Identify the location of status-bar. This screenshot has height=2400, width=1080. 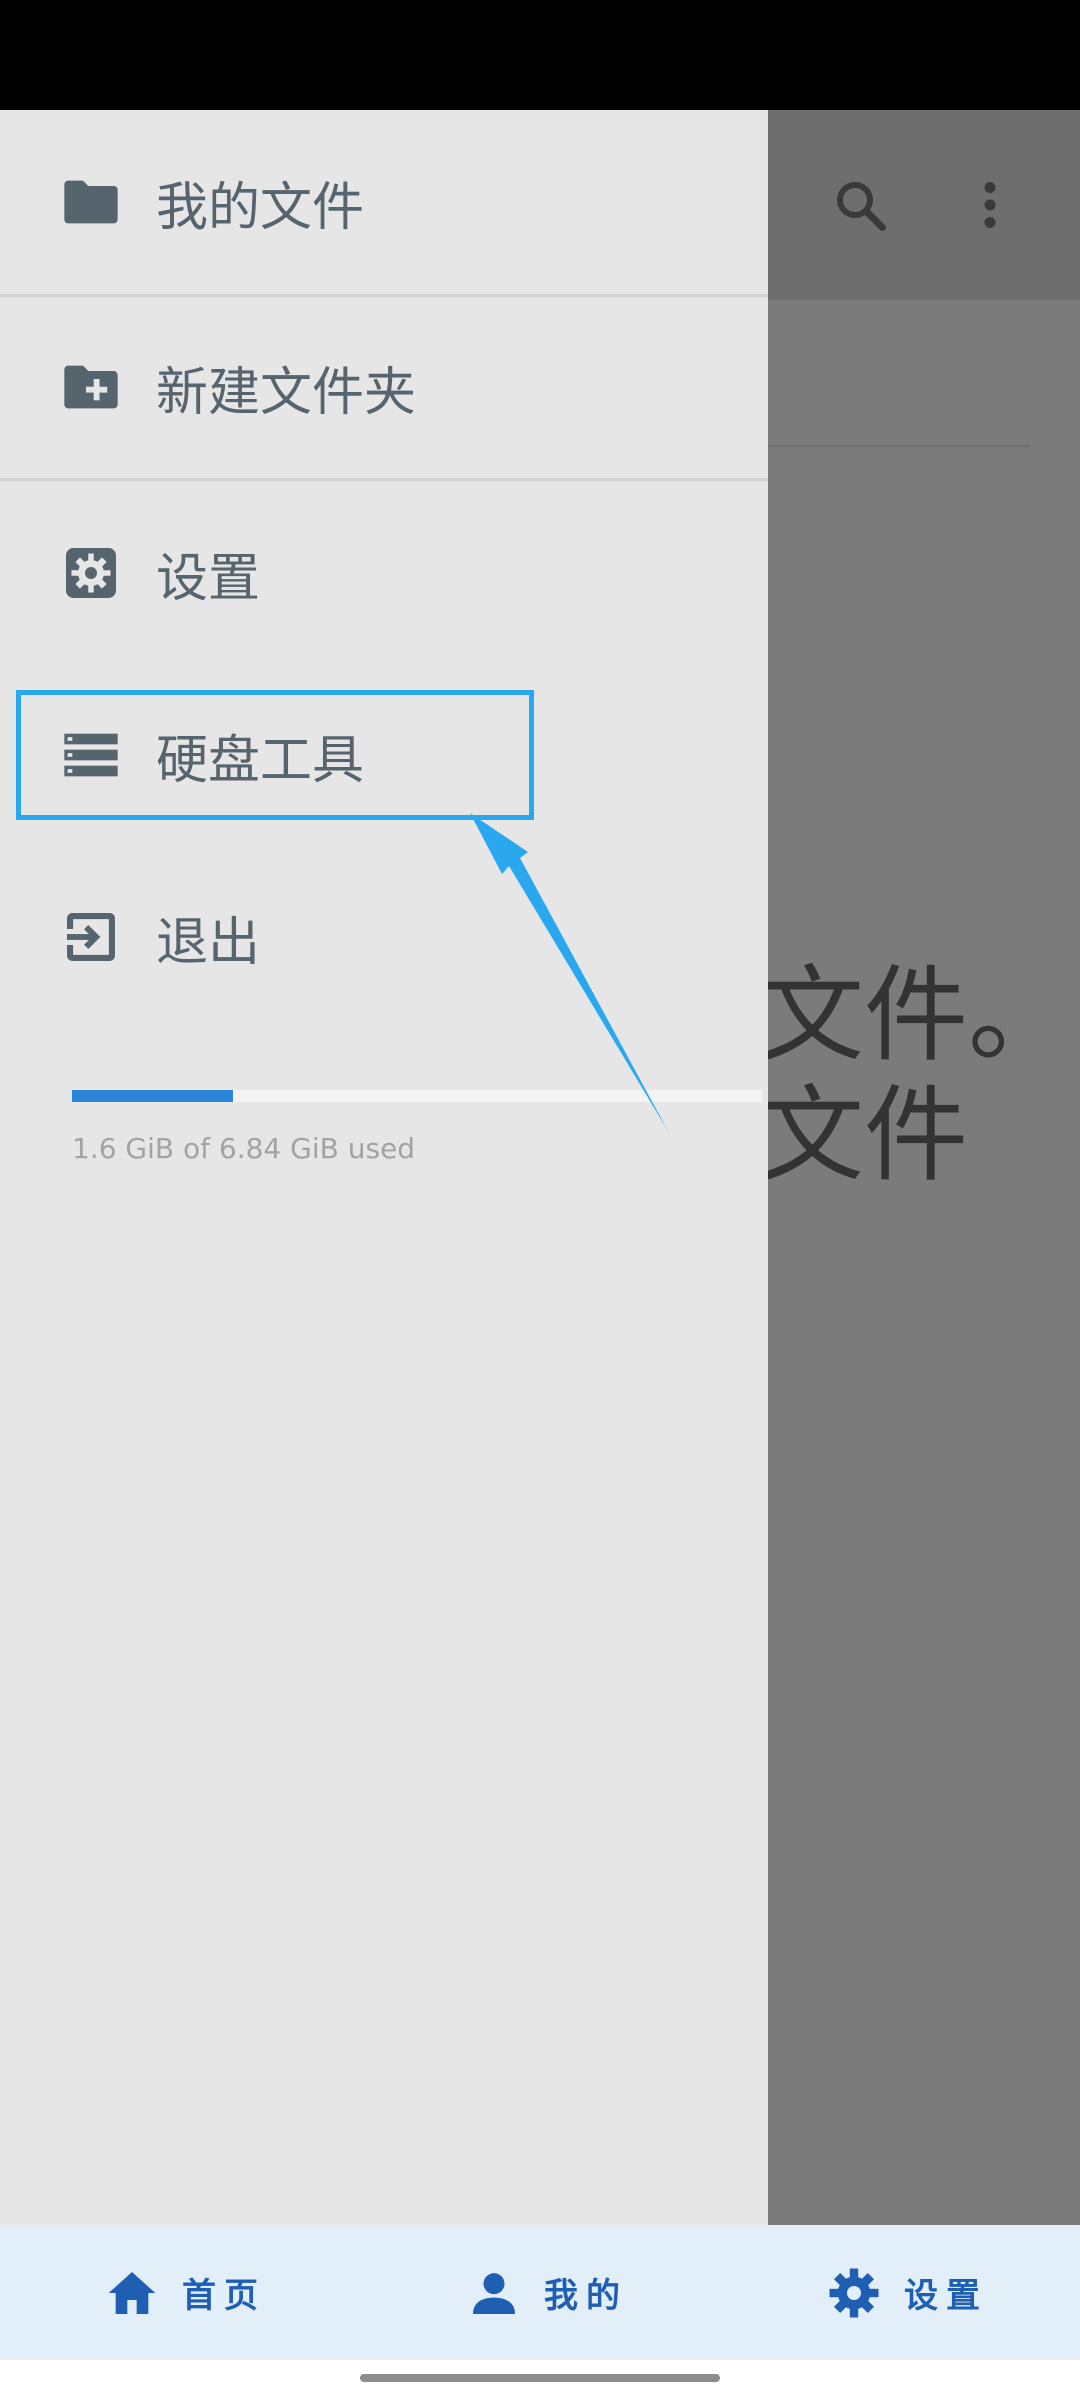
(540, 55).